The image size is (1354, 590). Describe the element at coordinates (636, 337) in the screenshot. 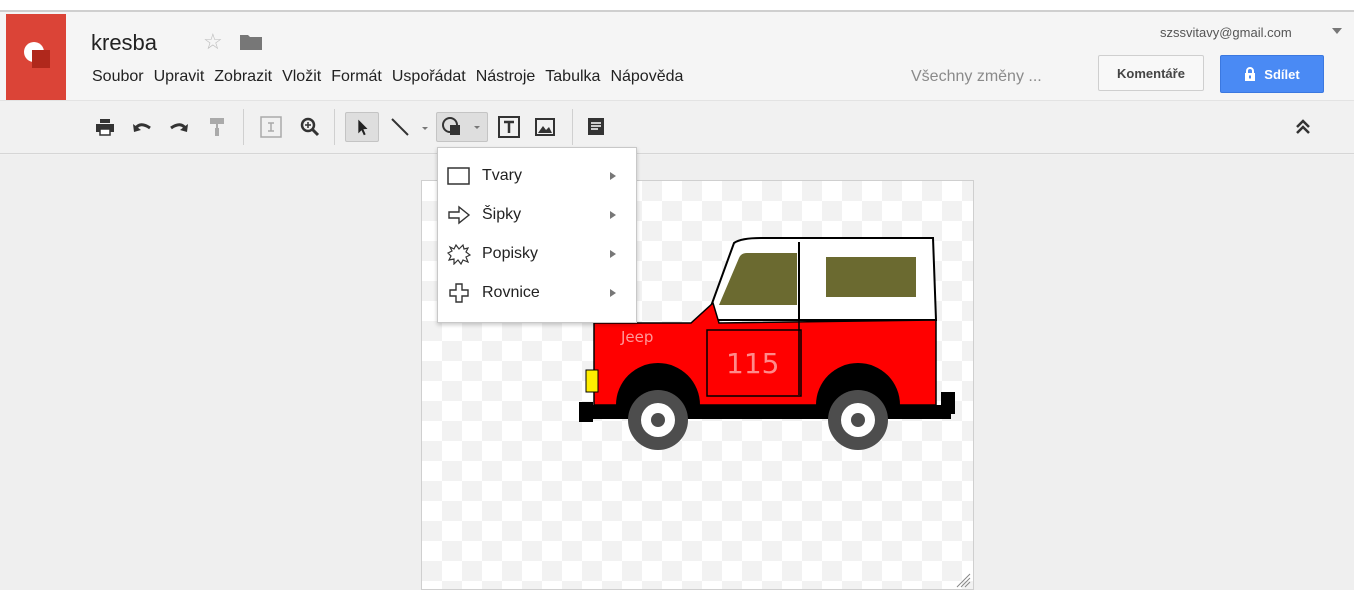

I see `jeep-brand-text: Jeep` at that location.